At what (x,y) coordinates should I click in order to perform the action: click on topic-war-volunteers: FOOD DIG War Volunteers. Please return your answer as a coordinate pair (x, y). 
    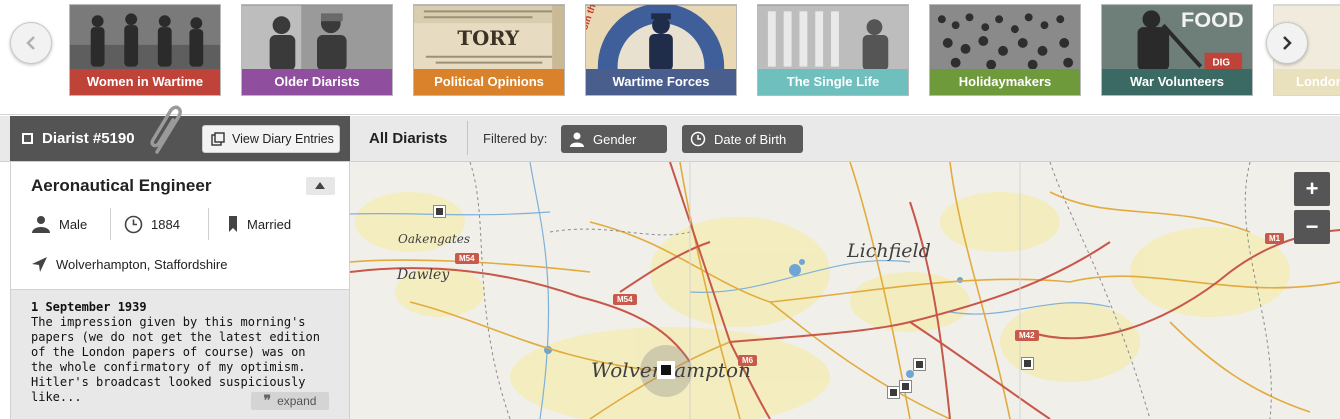
    Looking at the image, I should click on (1177, 50).